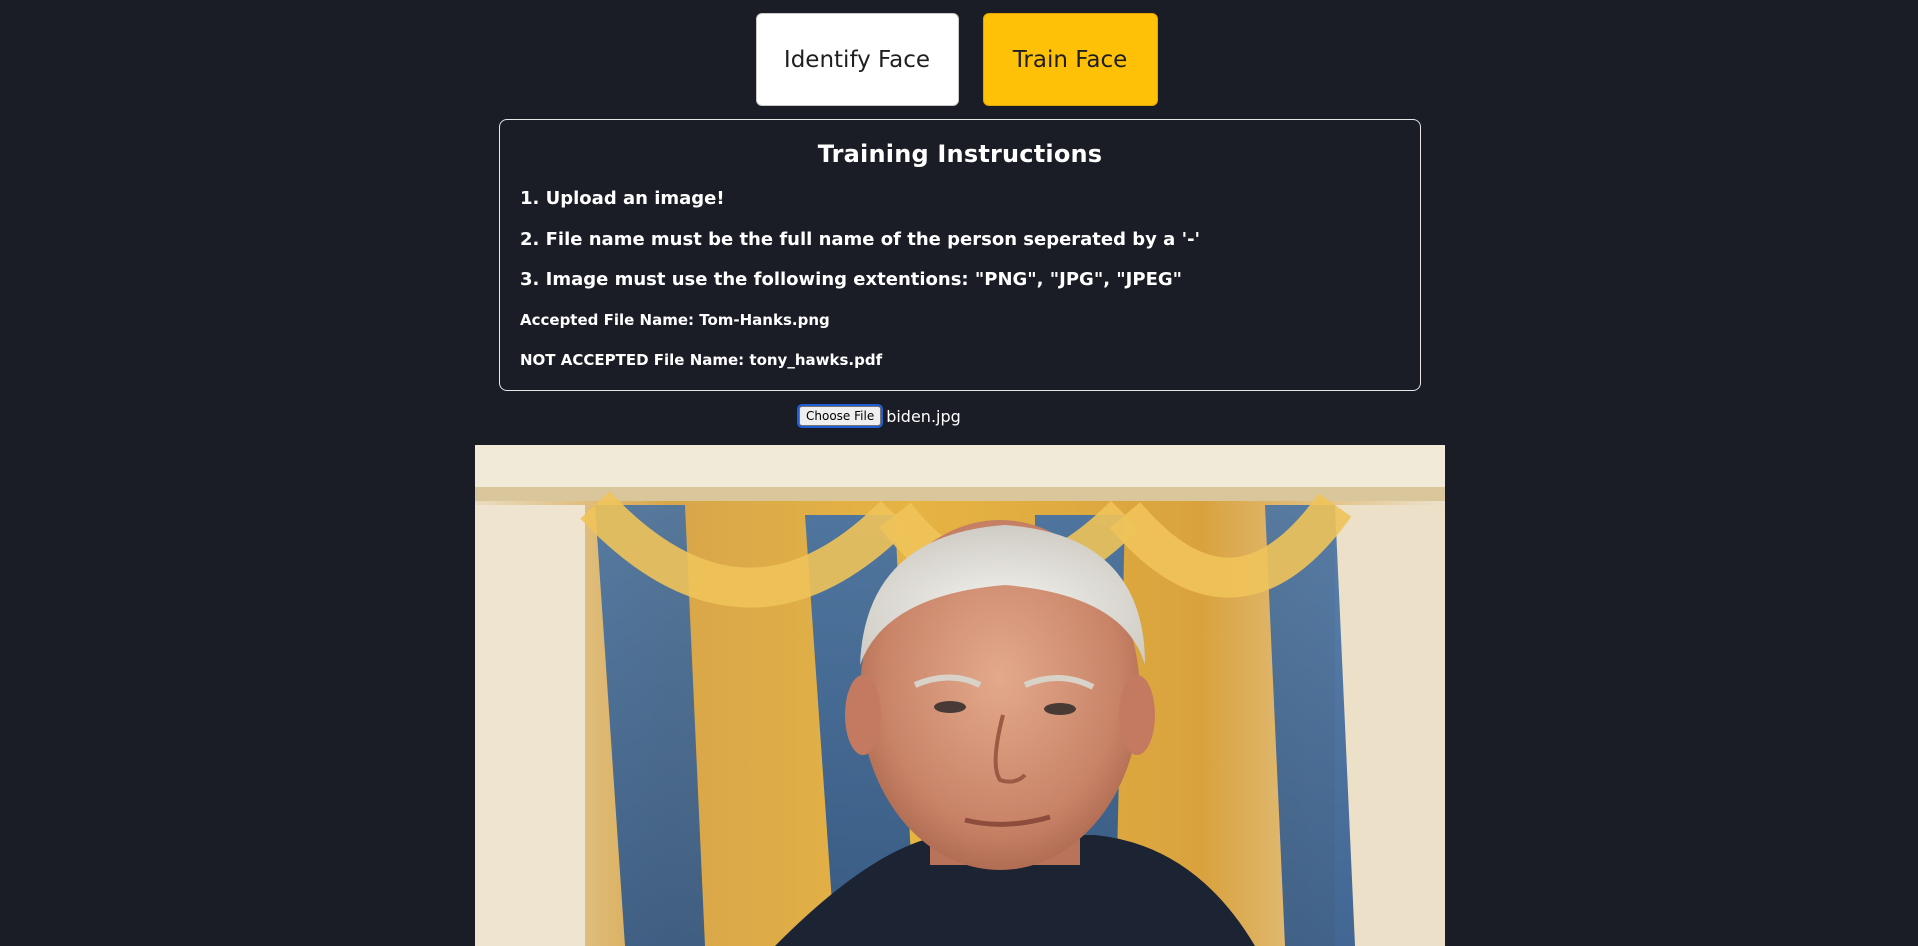  Describe the element at coordinates (1070, 59) in the screenshot. I see `train-face-button: Train Face` at that location.